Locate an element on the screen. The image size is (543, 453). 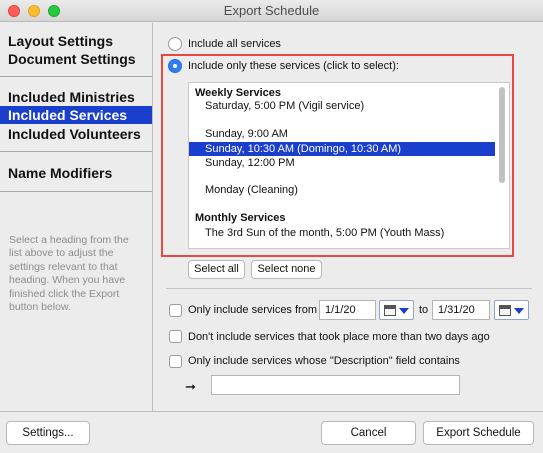
footer-bar: Settings... Cancel Export Schedule is located at coordinates (271, 432).